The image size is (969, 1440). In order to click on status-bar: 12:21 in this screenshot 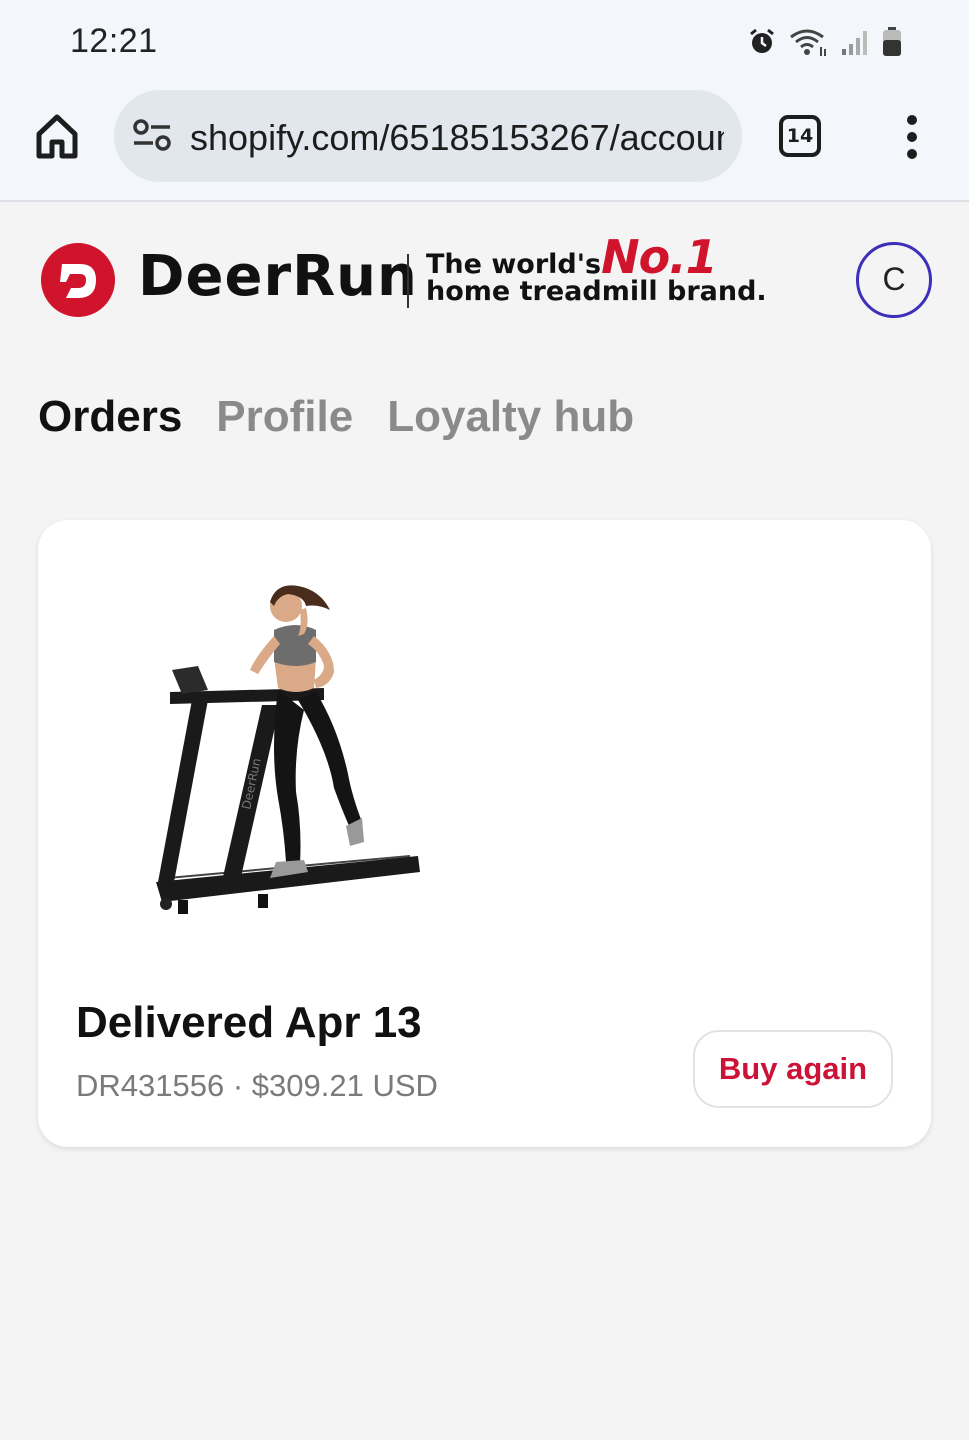, I will do `click(484, 42)`.